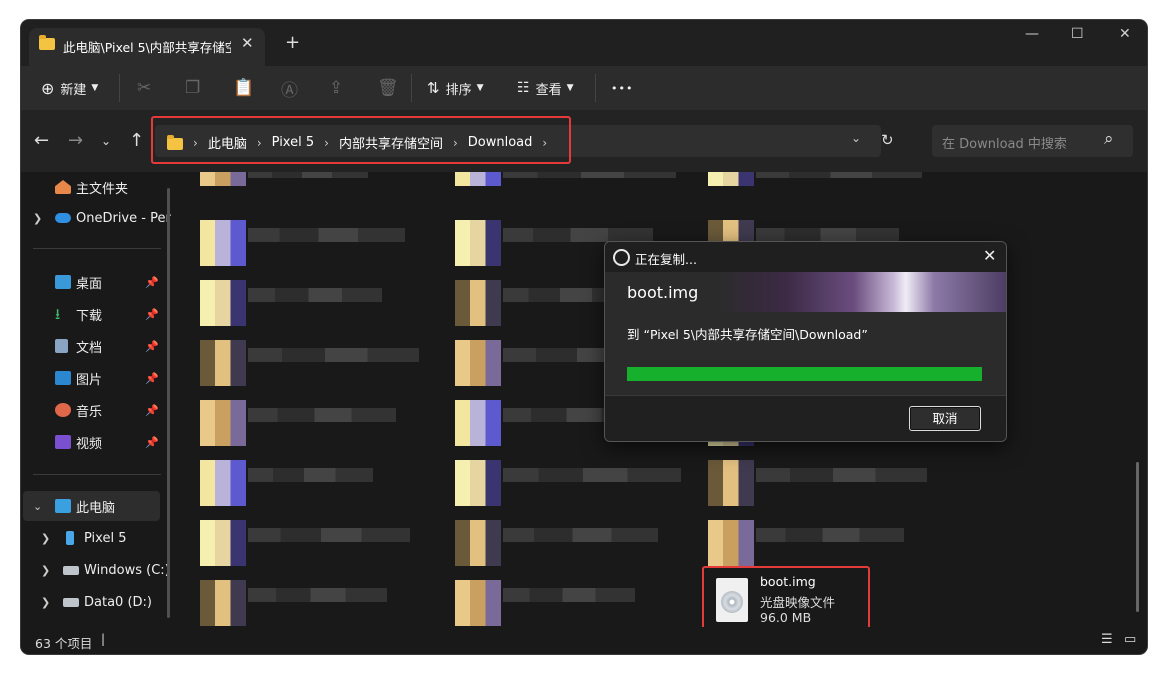 This screenshot has width=1167, height=674. I want to click on sidebar-item-data0-d: ❯ Data0 (D:), so click(91, 602).